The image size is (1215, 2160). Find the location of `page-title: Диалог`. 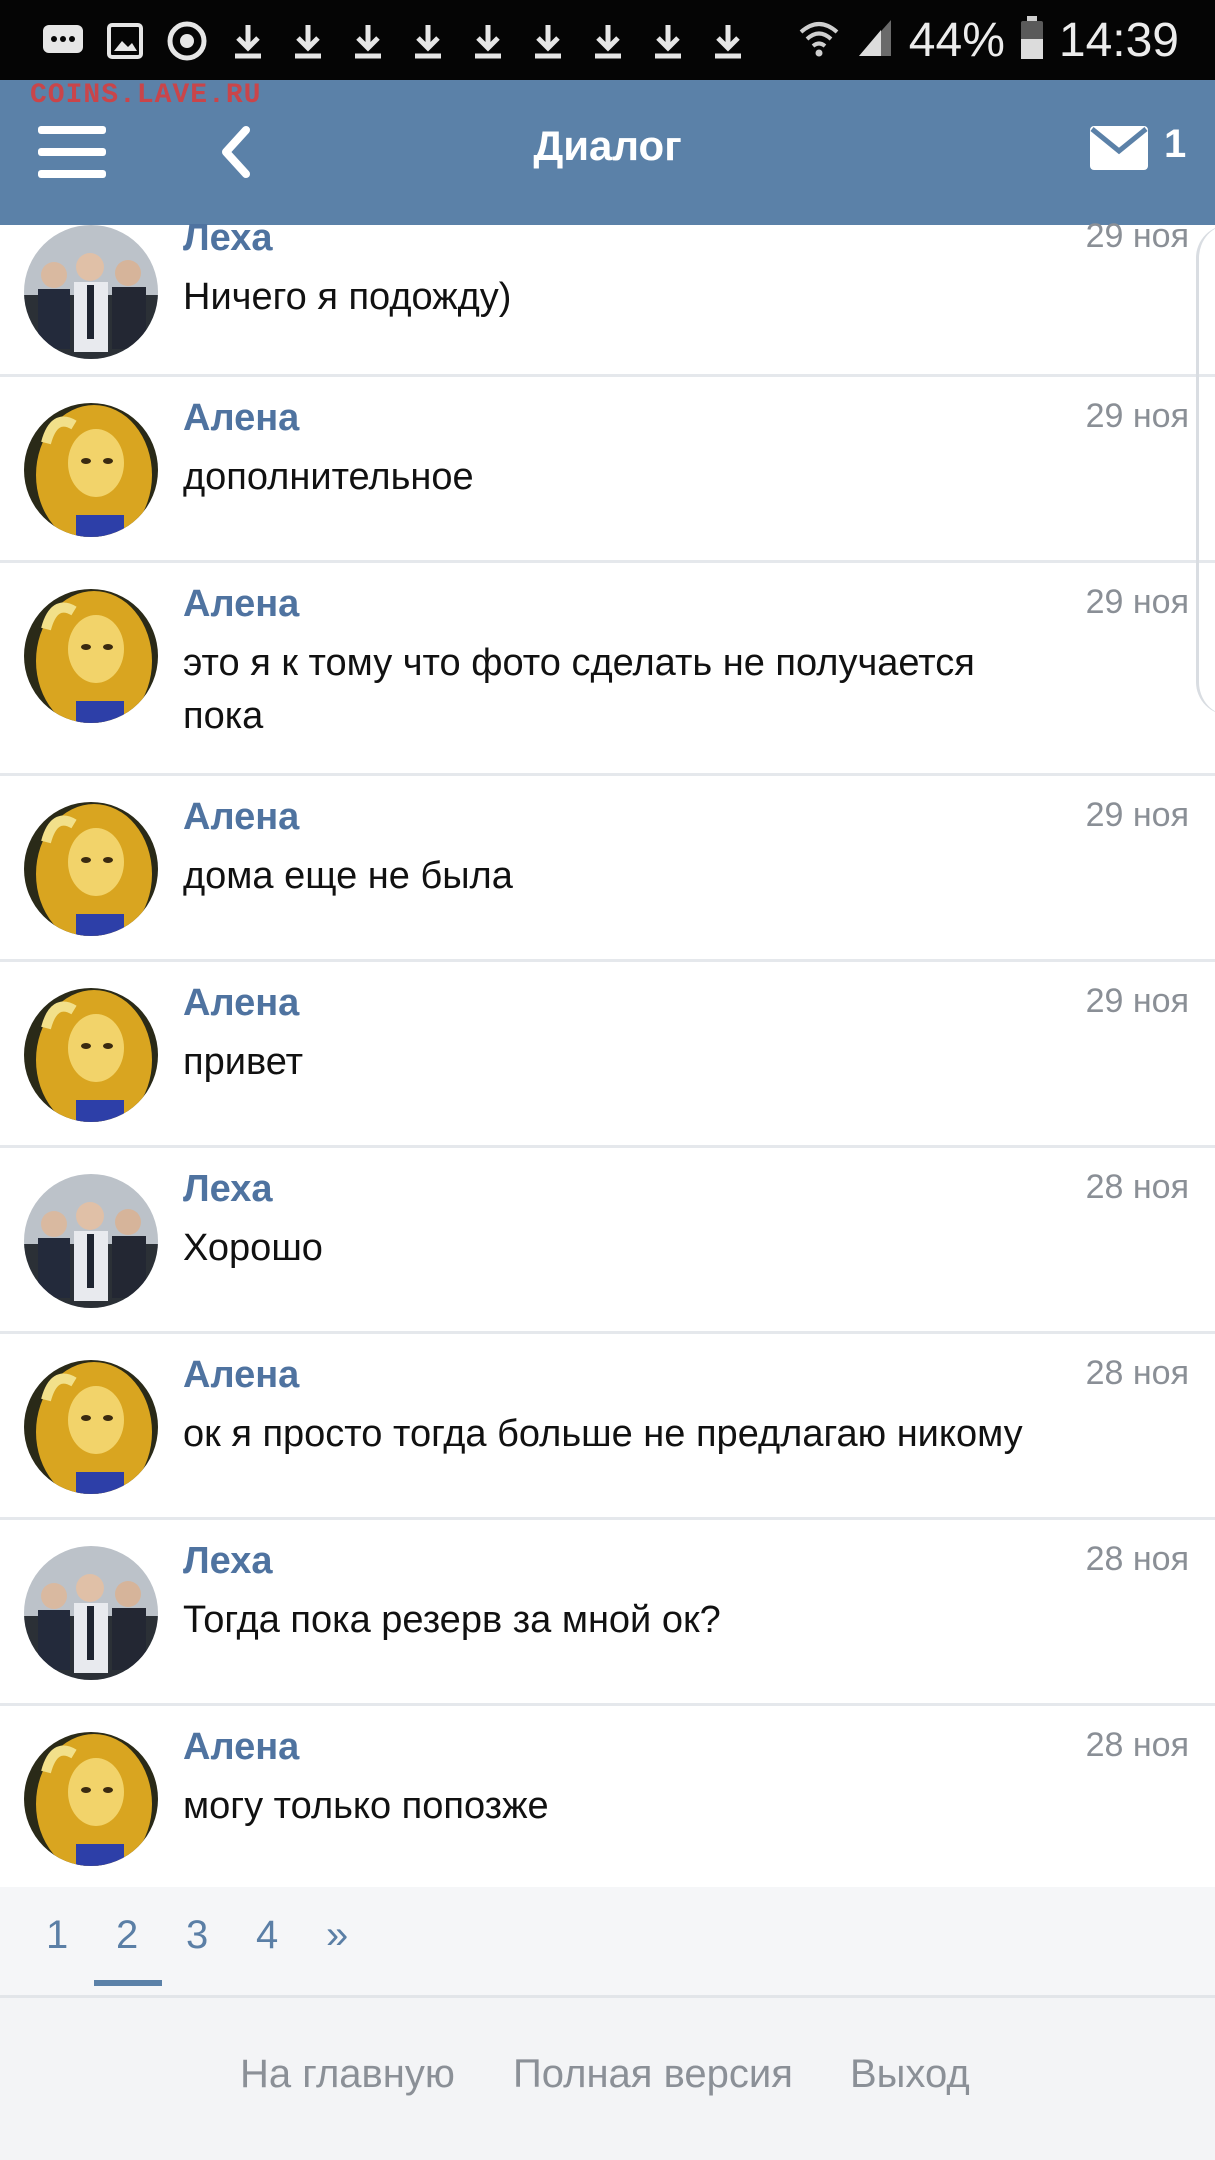

page-title: Диалог is located at coordinates (607, 145).